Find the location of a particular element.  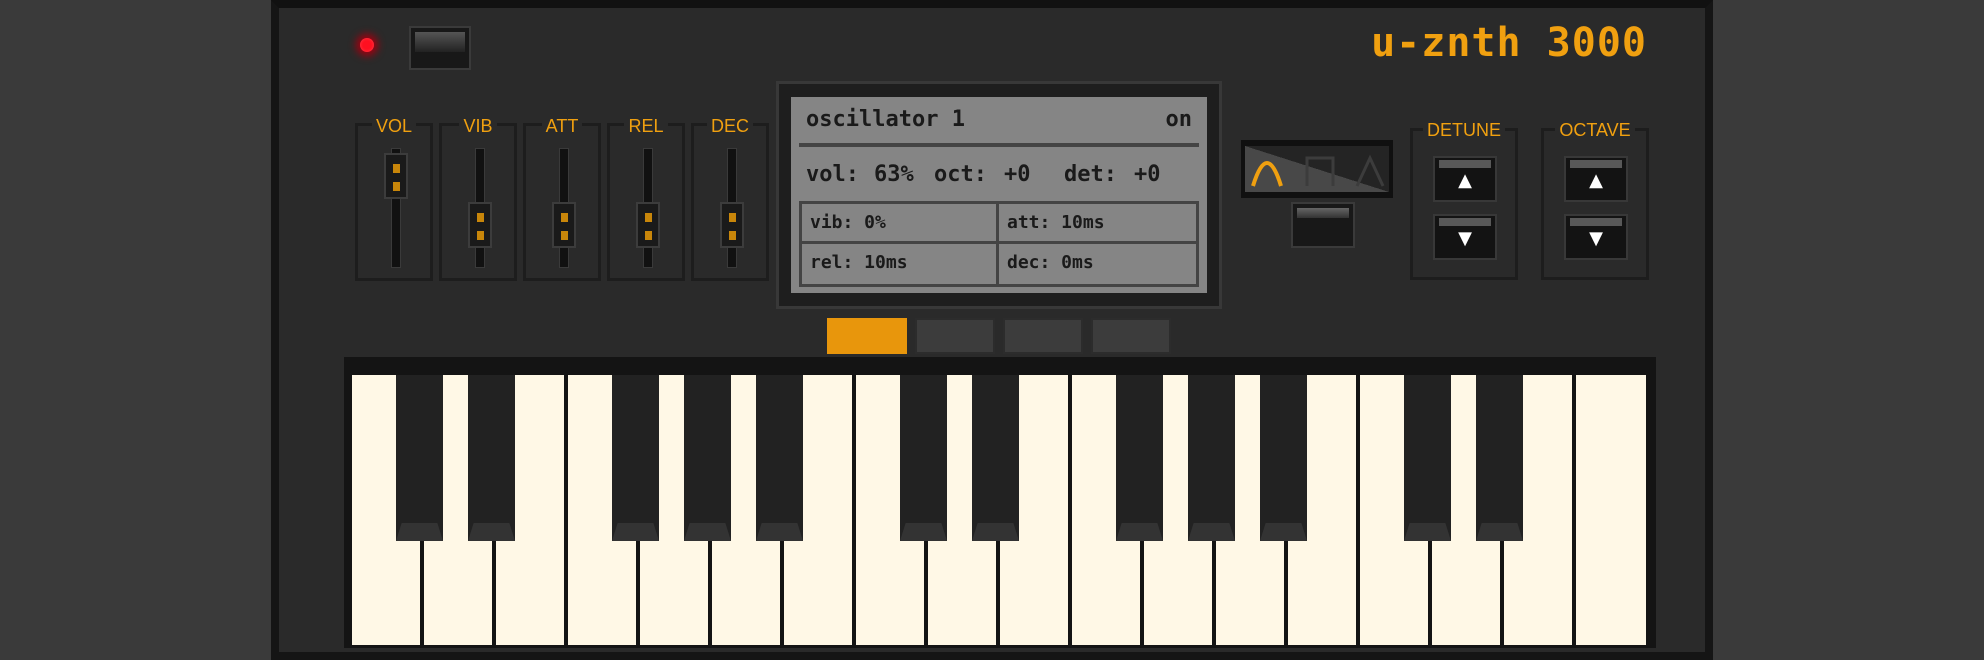

att-slider-thumb is located at coordinates (564, 225).